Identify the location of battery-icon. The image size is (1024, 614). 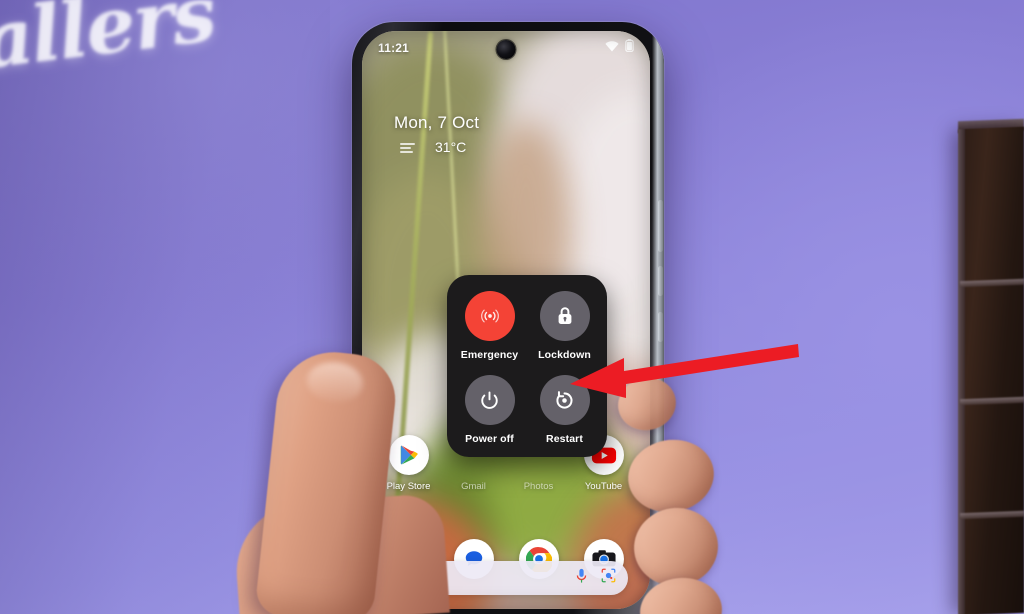
(629, 48).